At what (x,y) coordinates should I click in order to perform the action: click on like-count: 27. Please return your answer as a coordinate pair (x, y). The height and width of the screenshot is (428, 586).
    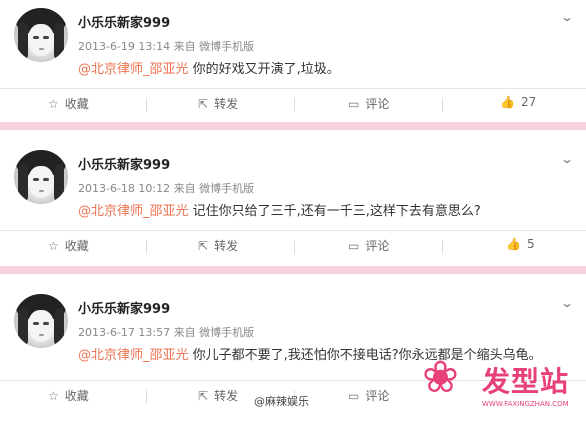
    Looking at the image, I should click on (528, 102).